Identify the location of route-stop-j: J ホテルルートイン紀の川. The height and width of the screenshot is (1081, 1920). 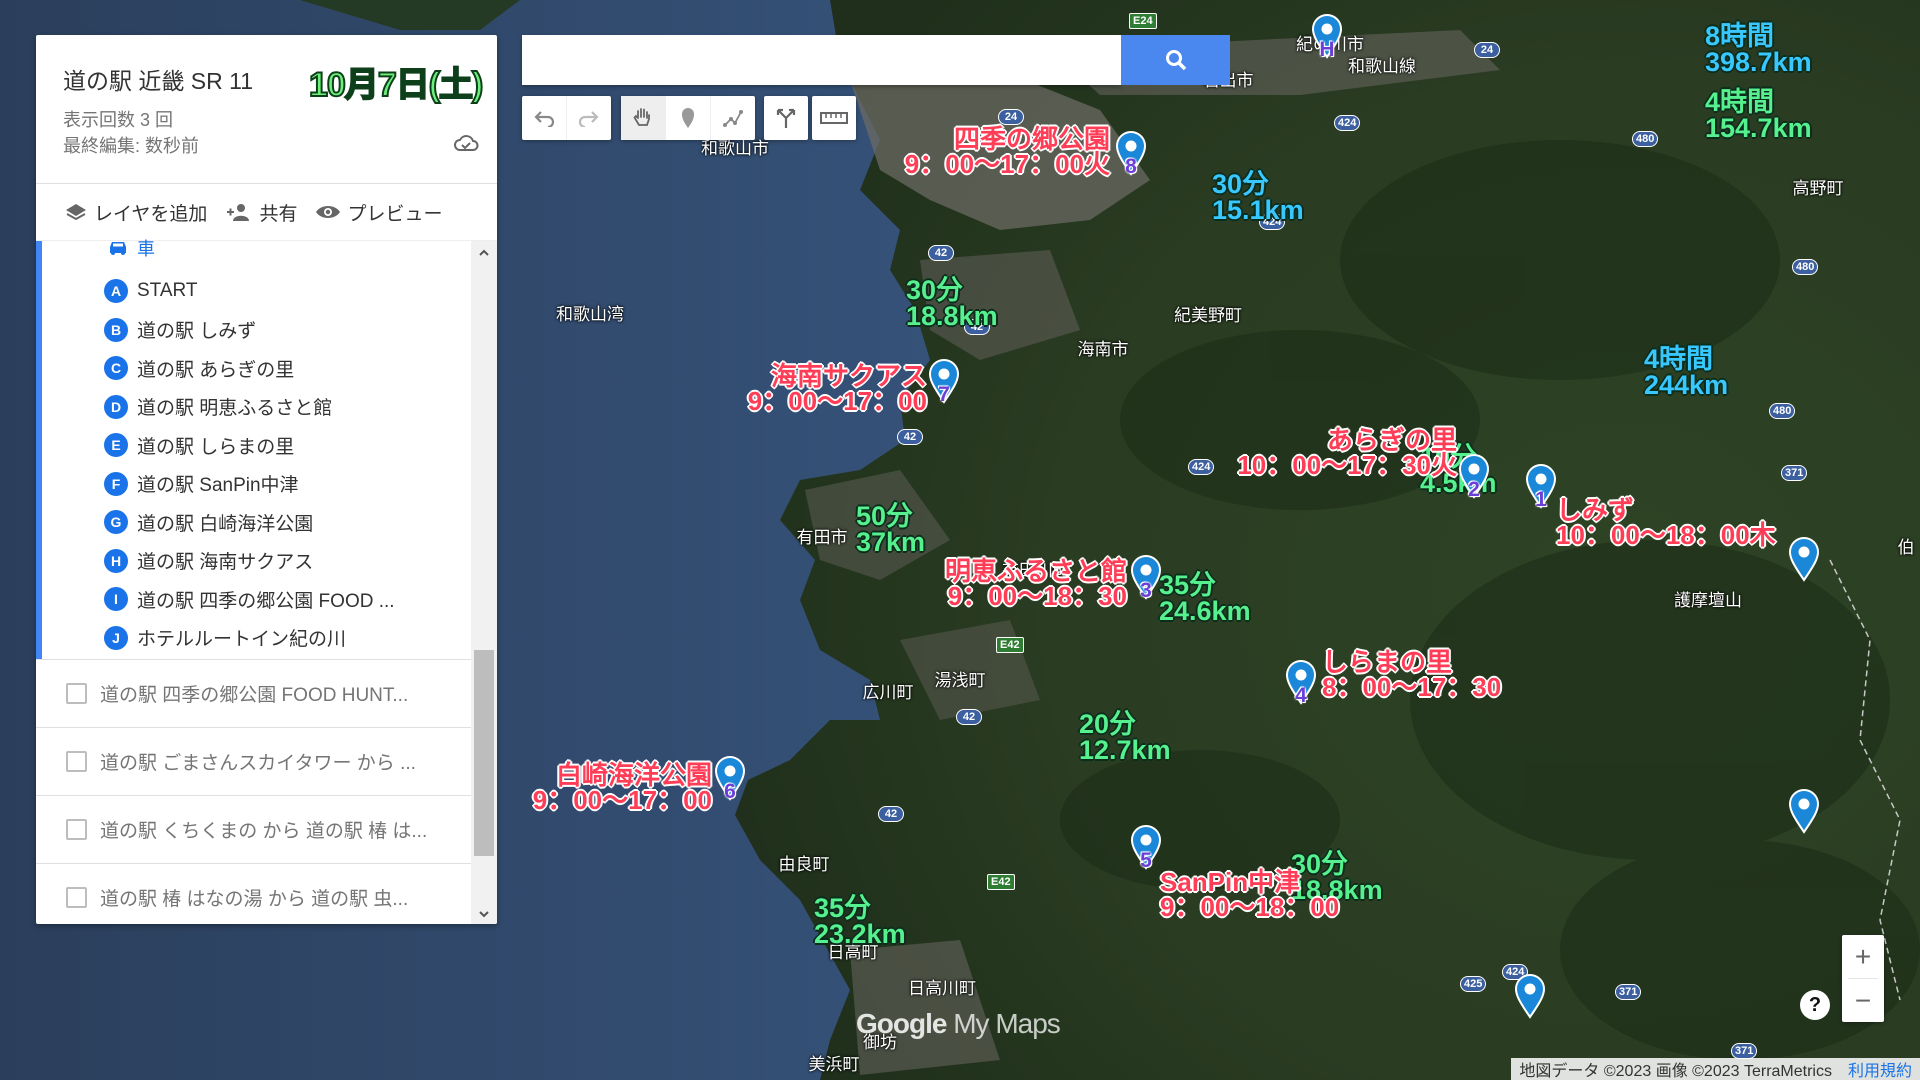
(225, 638).